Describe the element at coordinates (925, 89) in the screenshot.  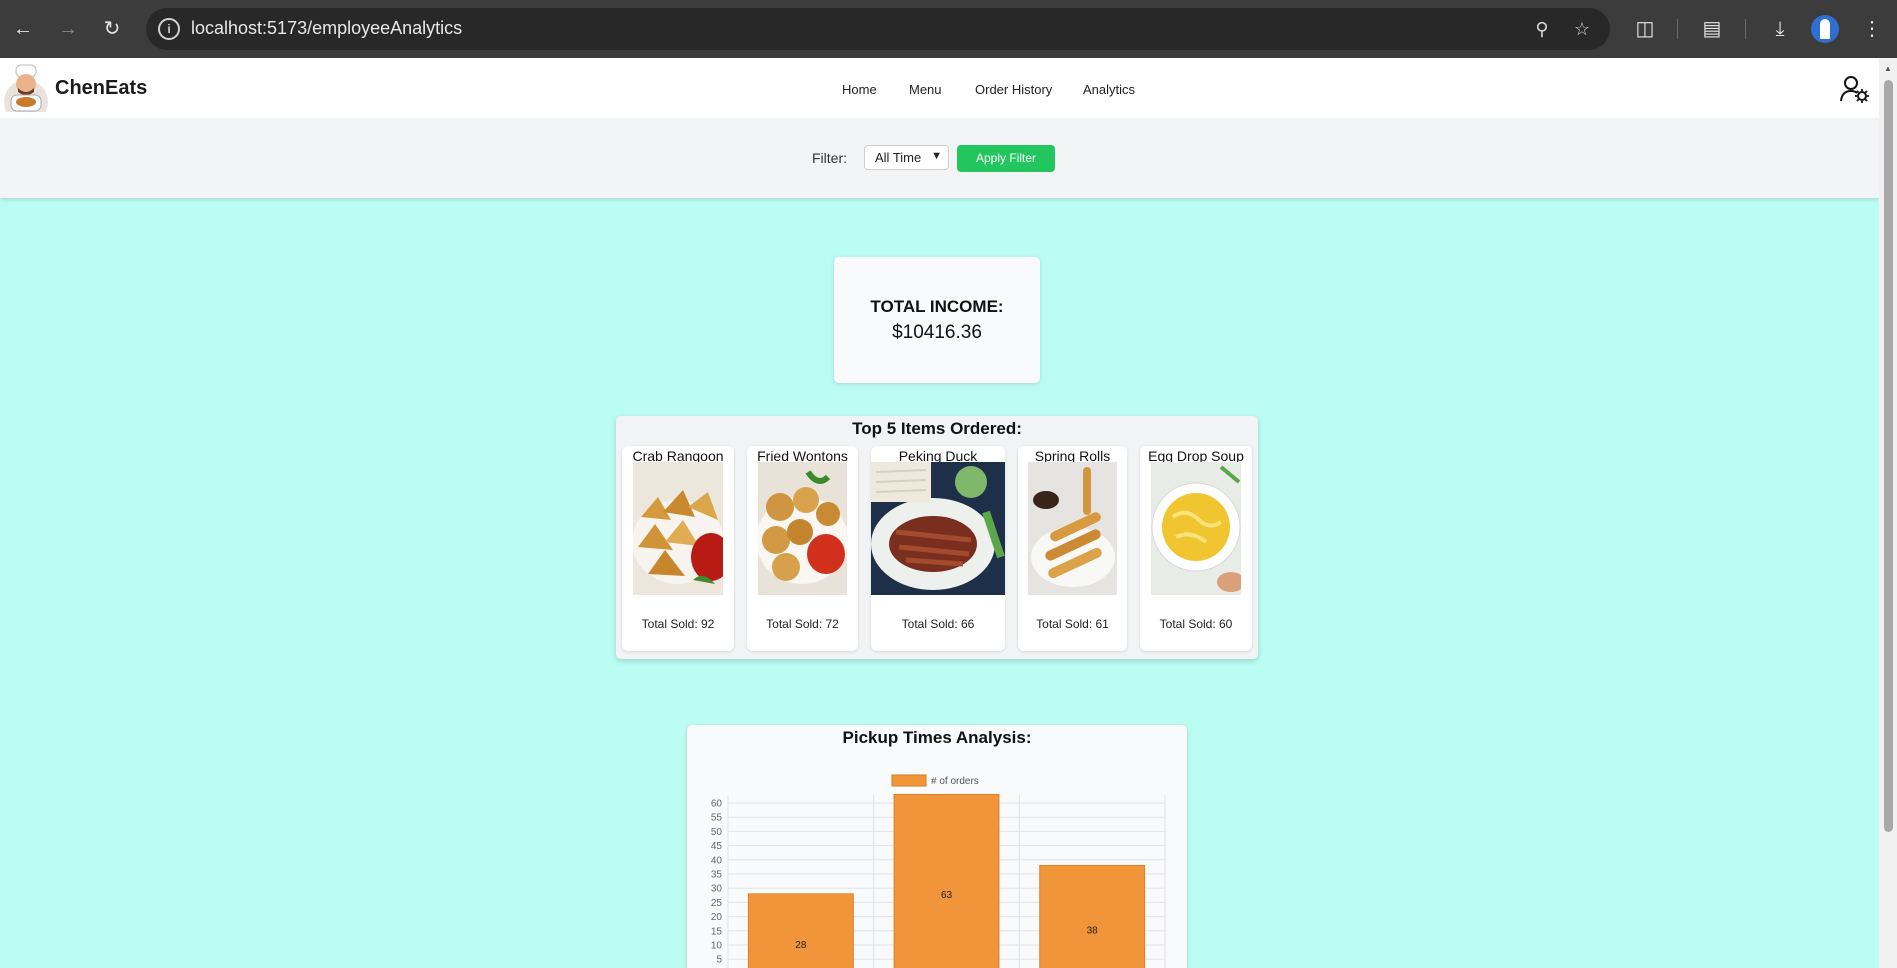
I see `nav-link-menu: Menu` at that location.